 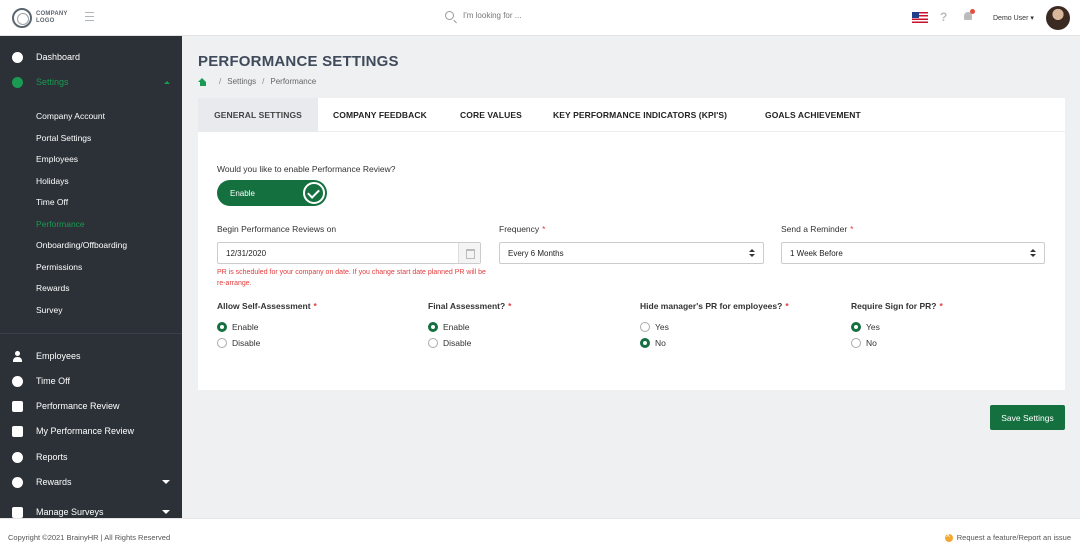 What do you see at coordinates (91, 457) in the screenshot?
I see `sidebar-item-reports: Reports` at bounding box center [91, 457].